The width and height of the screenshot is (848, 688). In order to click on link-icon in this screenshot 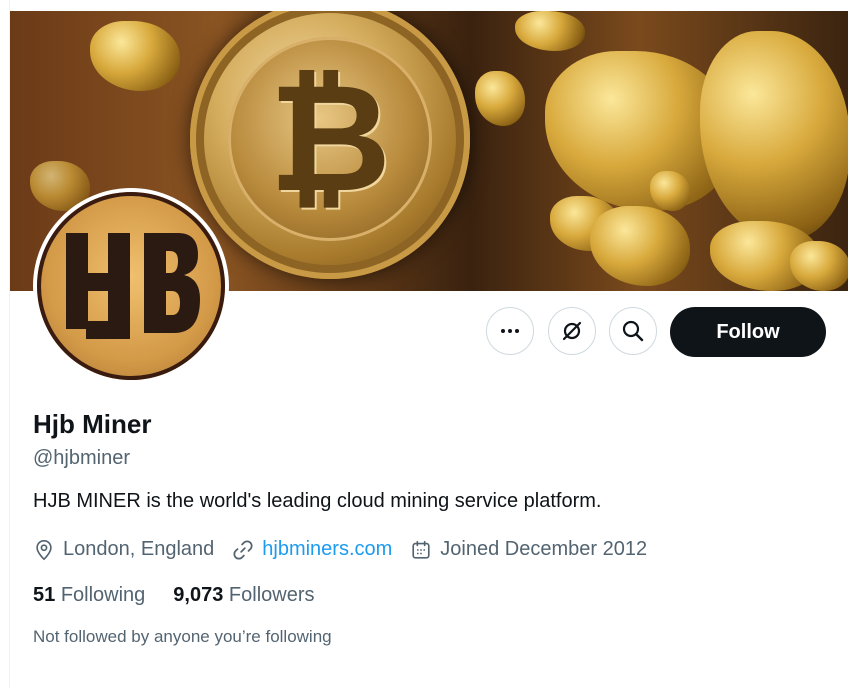, I will do `click(243, 549)`.